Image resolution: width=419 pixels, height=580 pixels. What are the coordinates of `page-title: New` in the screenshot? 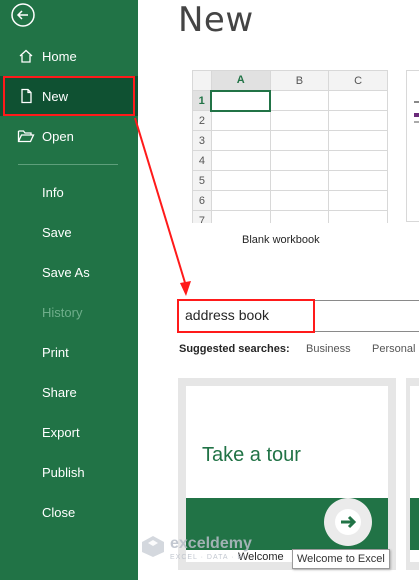 It's located at (216, 20).